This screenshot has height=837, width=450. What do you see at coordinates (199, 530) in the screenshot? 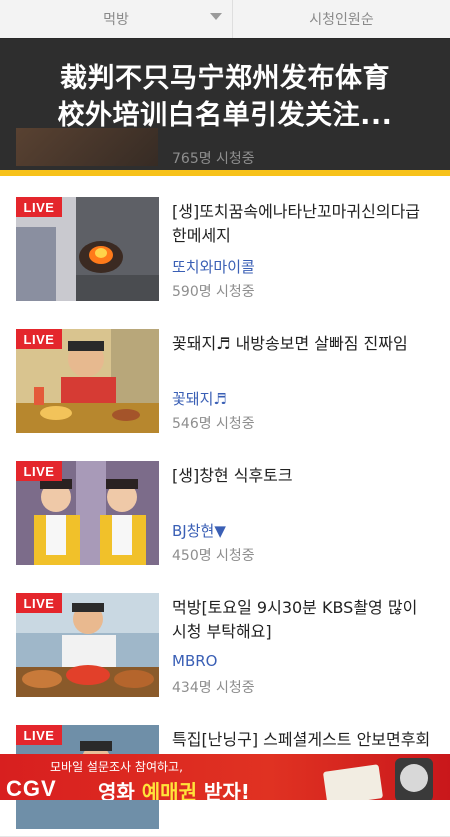
I see `channel-name: BJ창현▼` at bounding box center [199, 530].